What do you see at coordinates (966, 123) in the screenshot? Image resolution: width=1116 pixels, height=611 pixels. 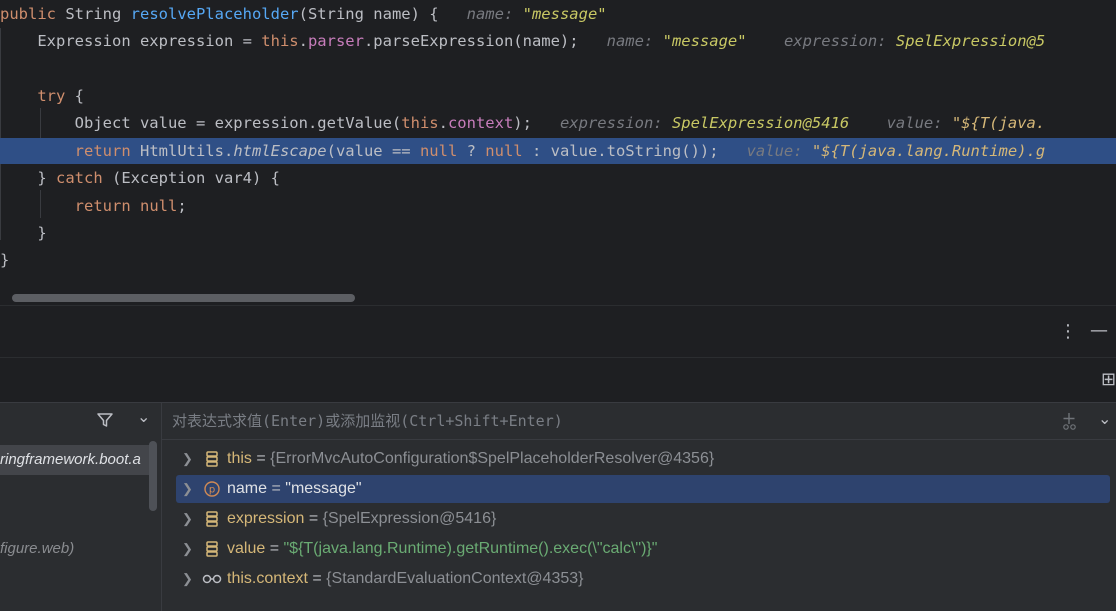 I see `inline-debug-hint: value: "${T(java.` at bounding box center [966, 123].